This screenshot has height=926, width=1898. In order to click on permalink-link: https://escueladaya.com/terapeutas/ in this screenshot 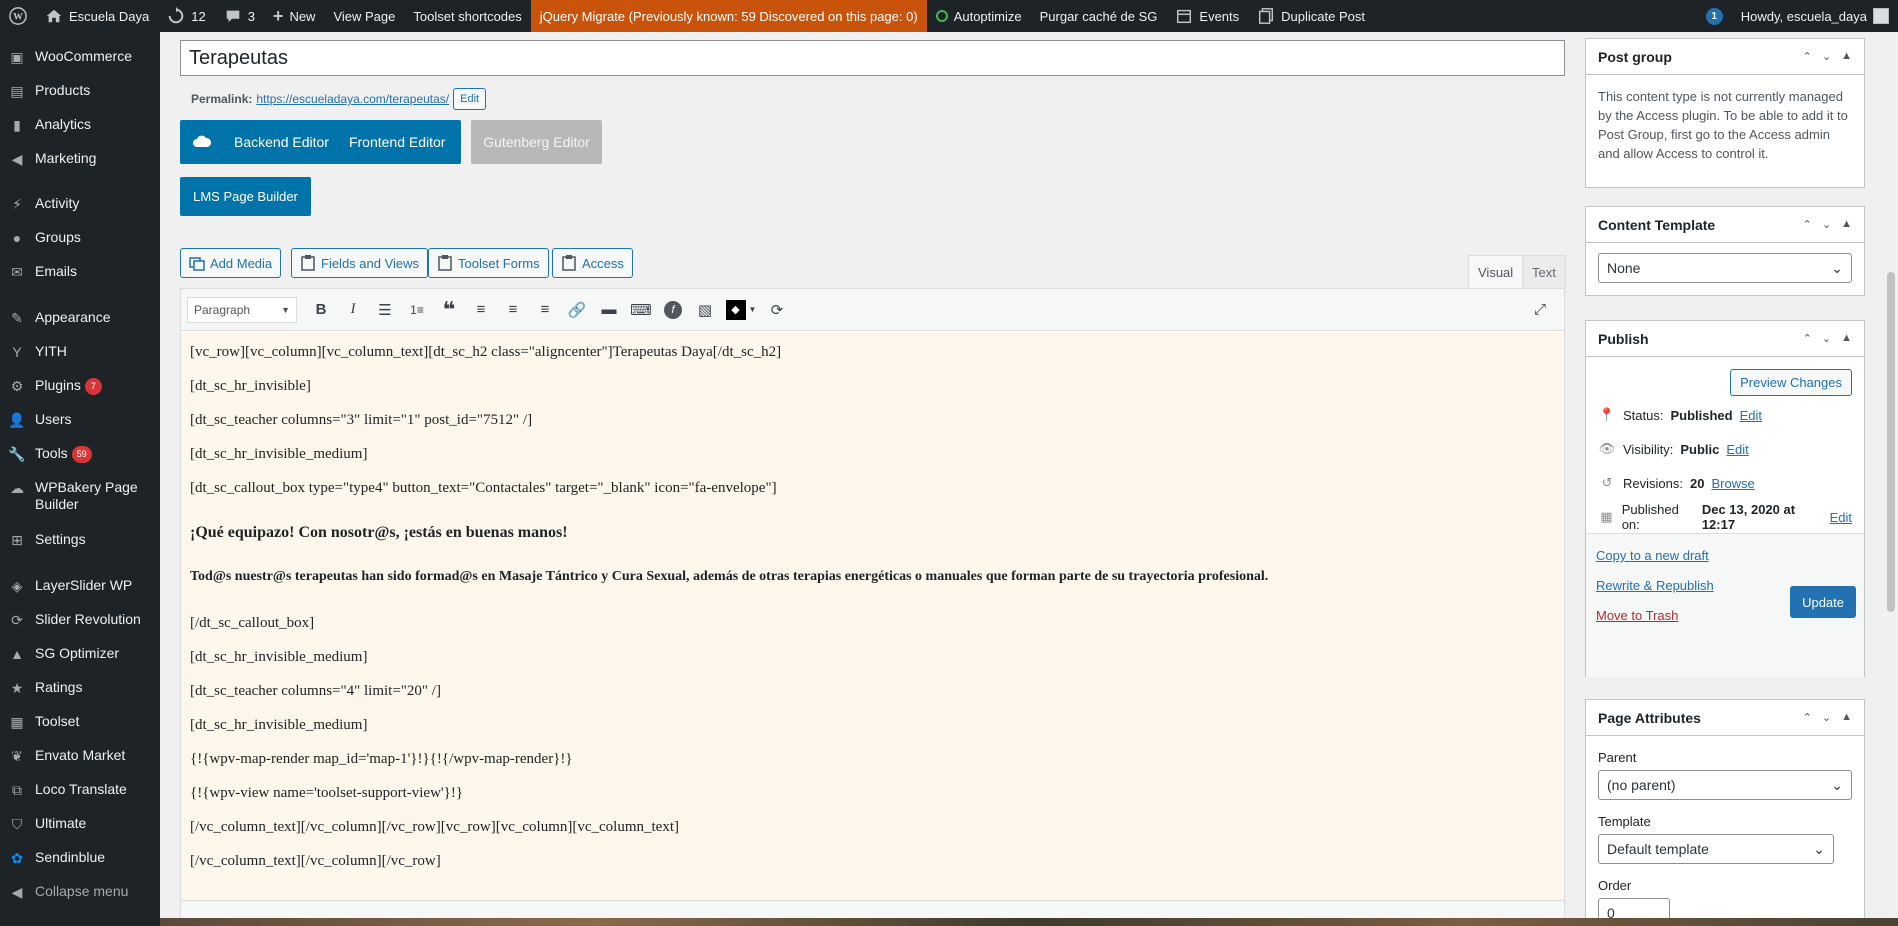, I will do `click(352, 99)`.